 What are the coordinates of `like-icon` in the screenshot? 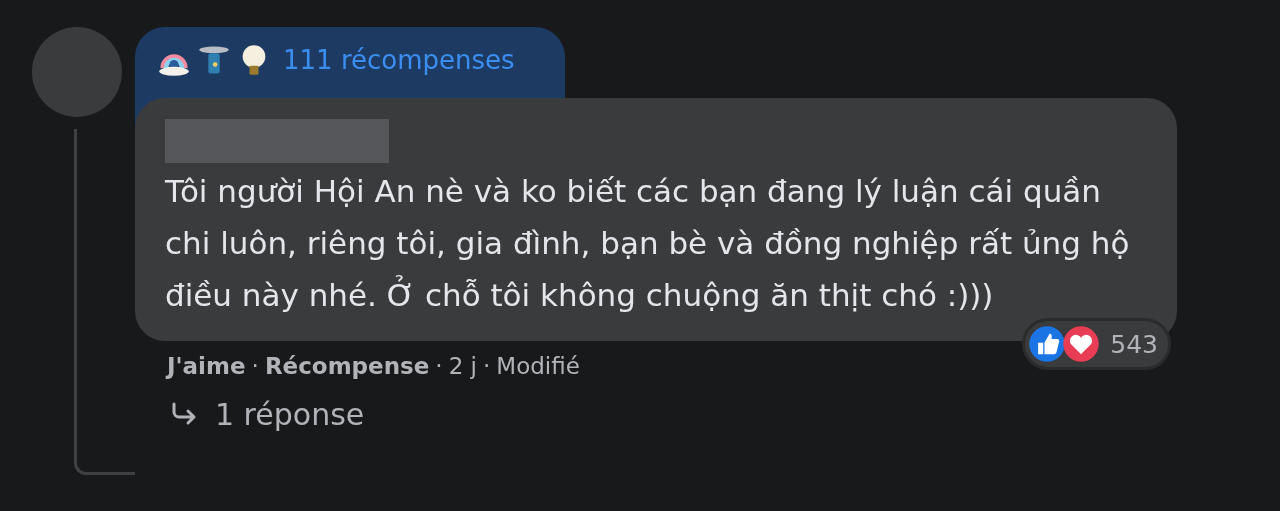 It's located at (1047, 344).